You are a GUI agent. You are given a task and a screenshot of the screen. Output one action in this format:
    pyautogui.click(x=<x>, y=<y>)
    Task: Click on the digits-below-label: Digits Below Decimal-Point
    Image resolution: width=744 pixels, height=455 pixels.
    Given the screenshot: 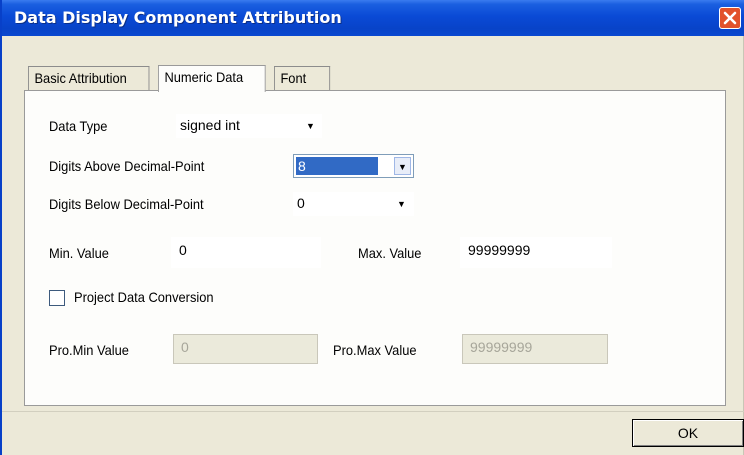 What is the action you would take?
    pyautogui.click(x=126, y=204)
    